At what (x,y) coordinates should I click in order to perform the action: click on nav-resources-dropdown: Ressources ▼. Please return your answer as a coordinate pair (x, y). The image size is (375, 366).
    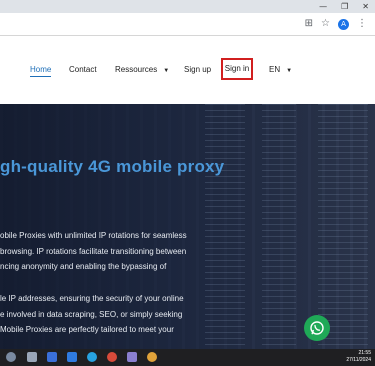
    Looking at the image, I should click on (142, 70).